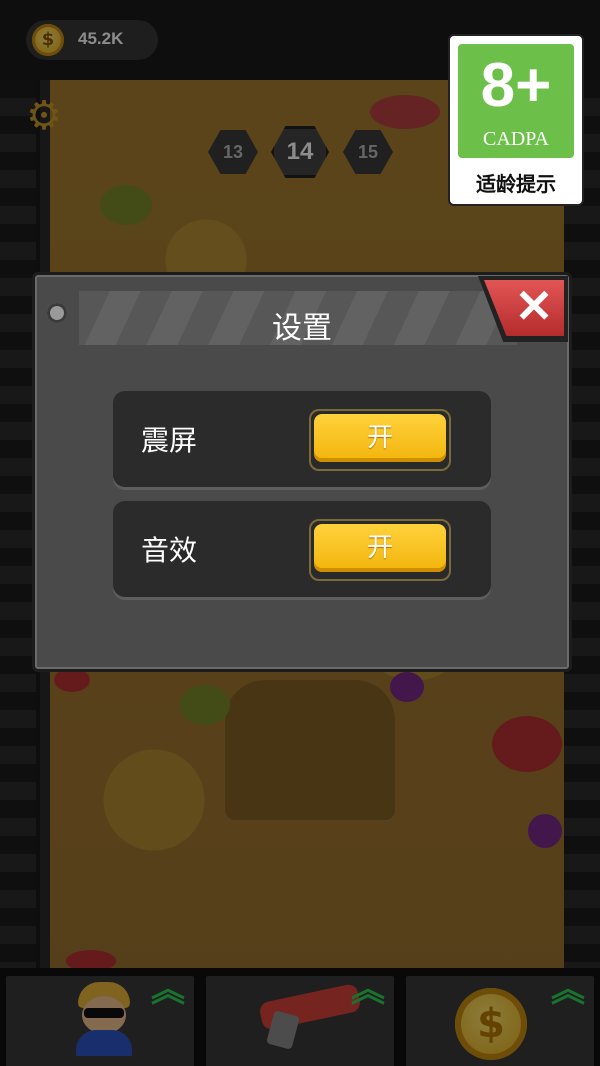 The width and height of the screenshot is (600, 1066). What do you see at coordinates (169, 550) in the screenshot?
I see `setting-label-sound: 音效` at bounding box center [169, 550].